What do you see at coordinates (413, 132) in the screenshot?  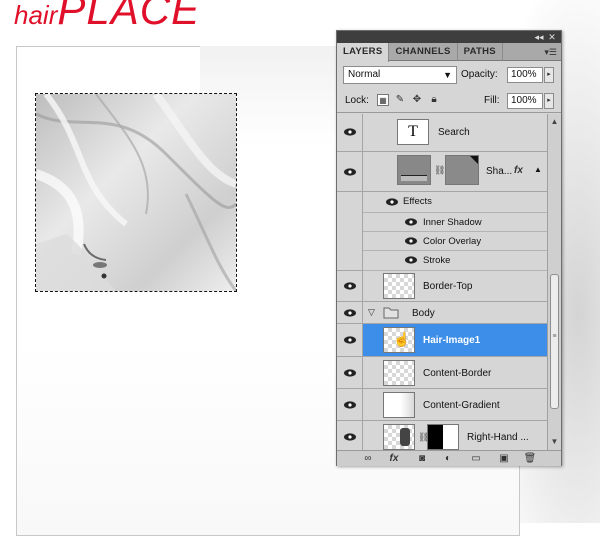 I see `text-layer-thumb: T` at bounding box center [413, 132].